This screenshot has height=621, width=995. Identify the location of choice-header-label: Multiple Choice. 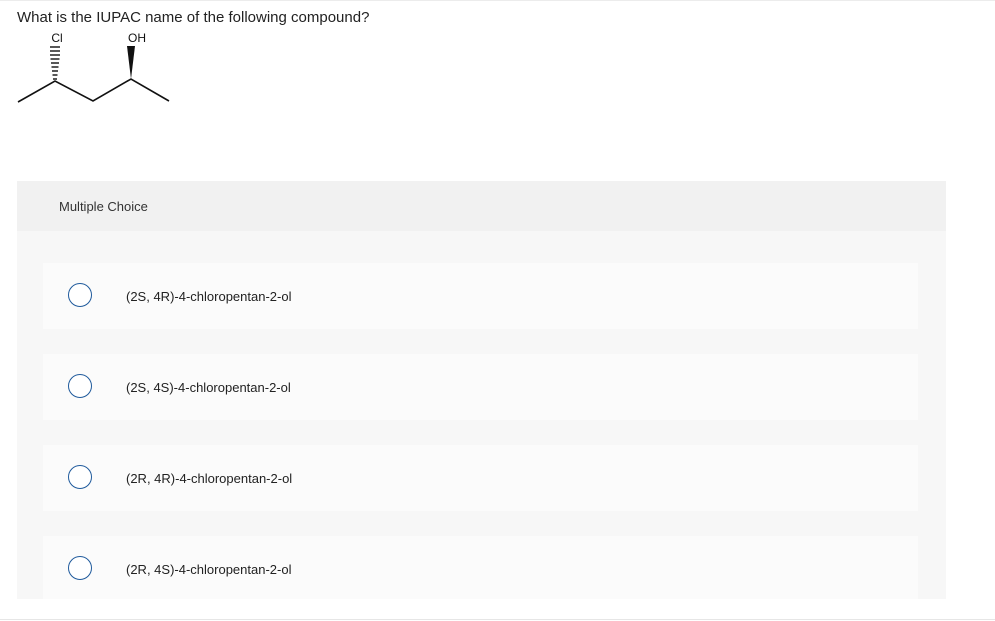
(103, 206).